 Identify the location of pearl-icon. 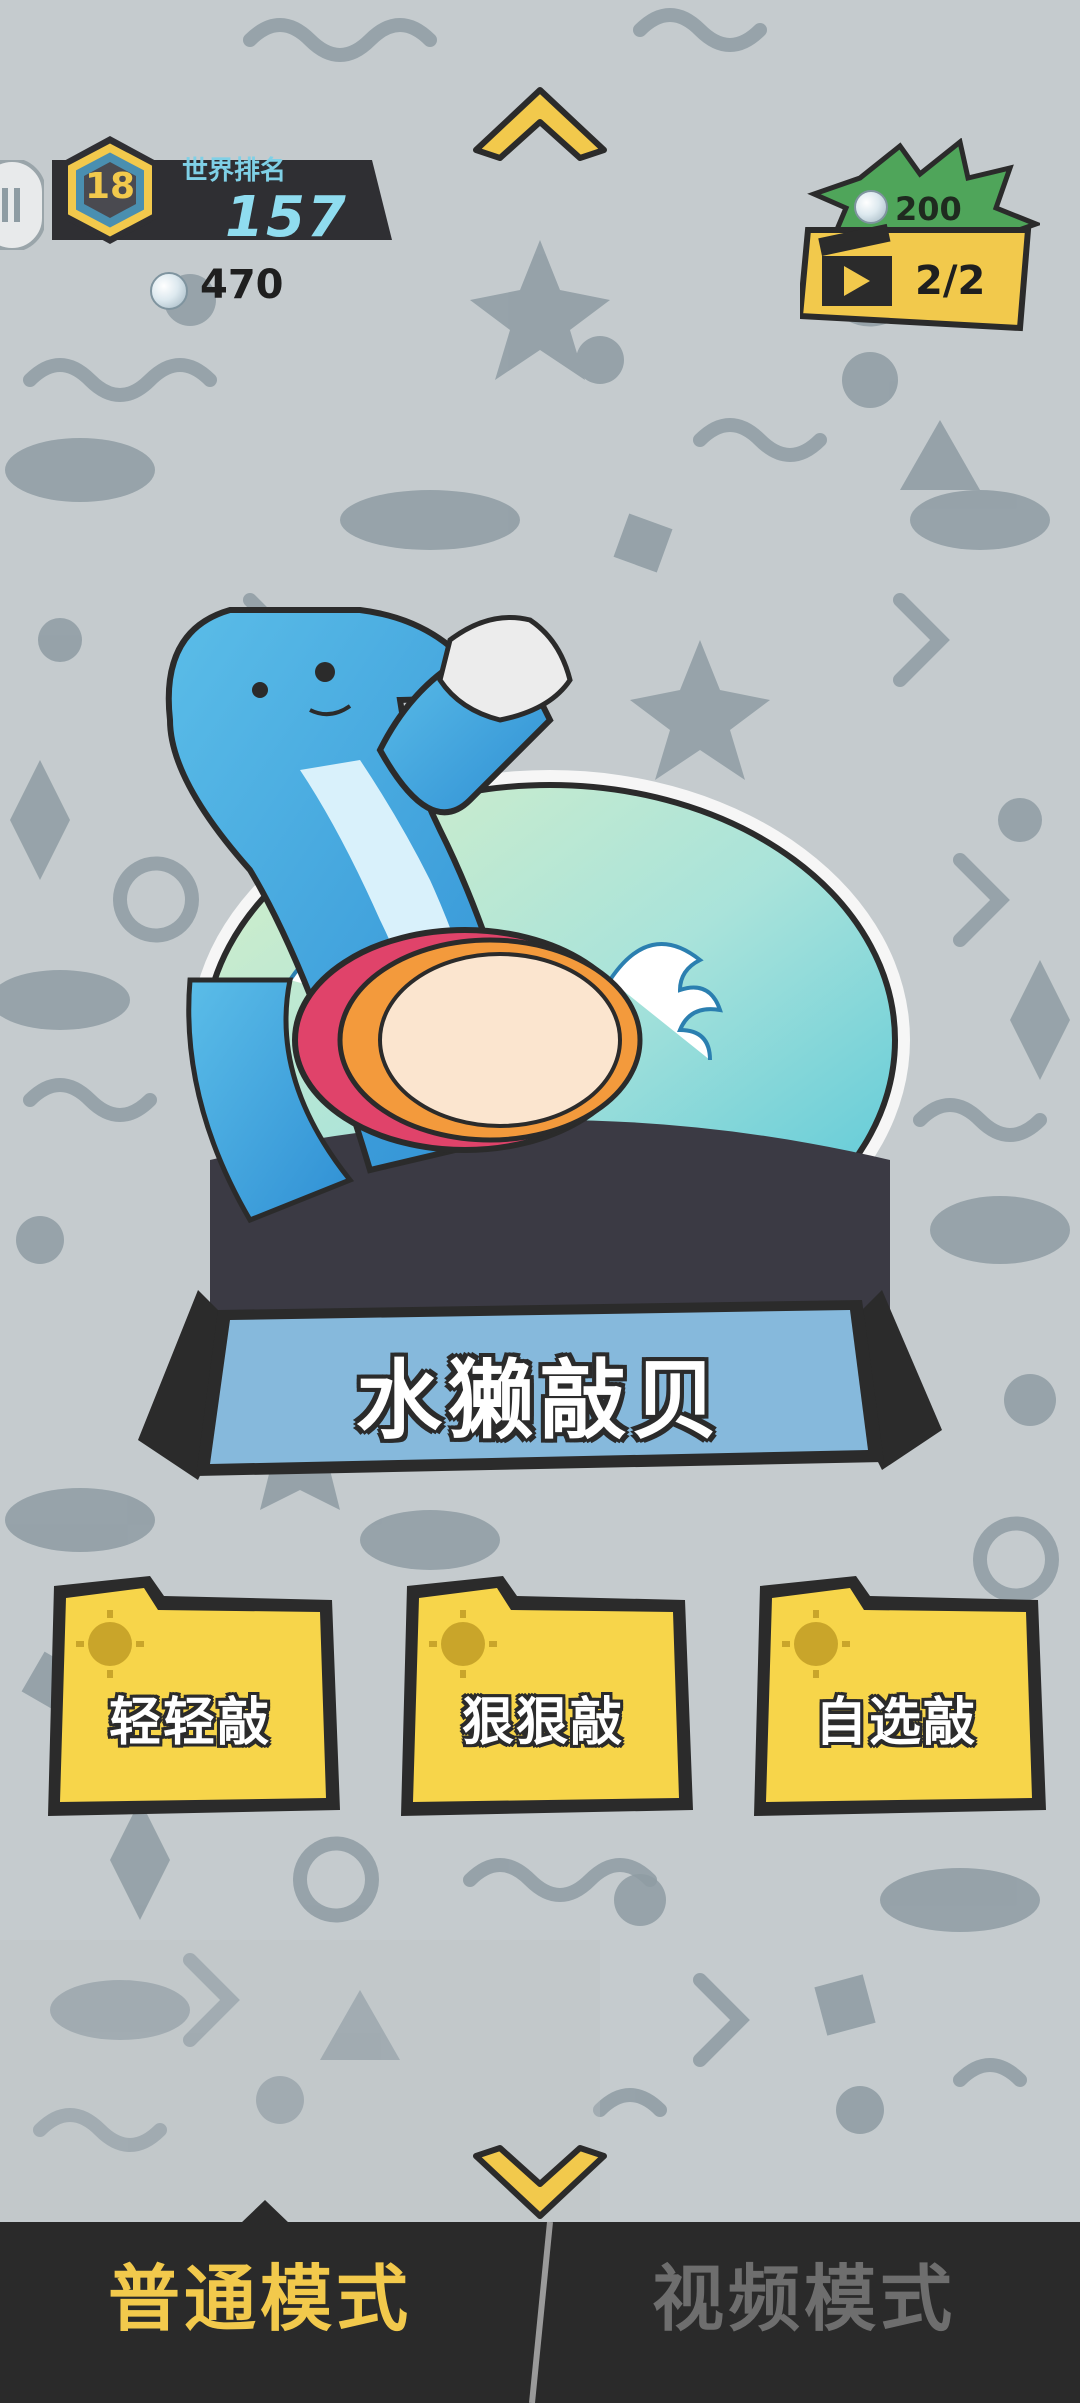
(169, 291).